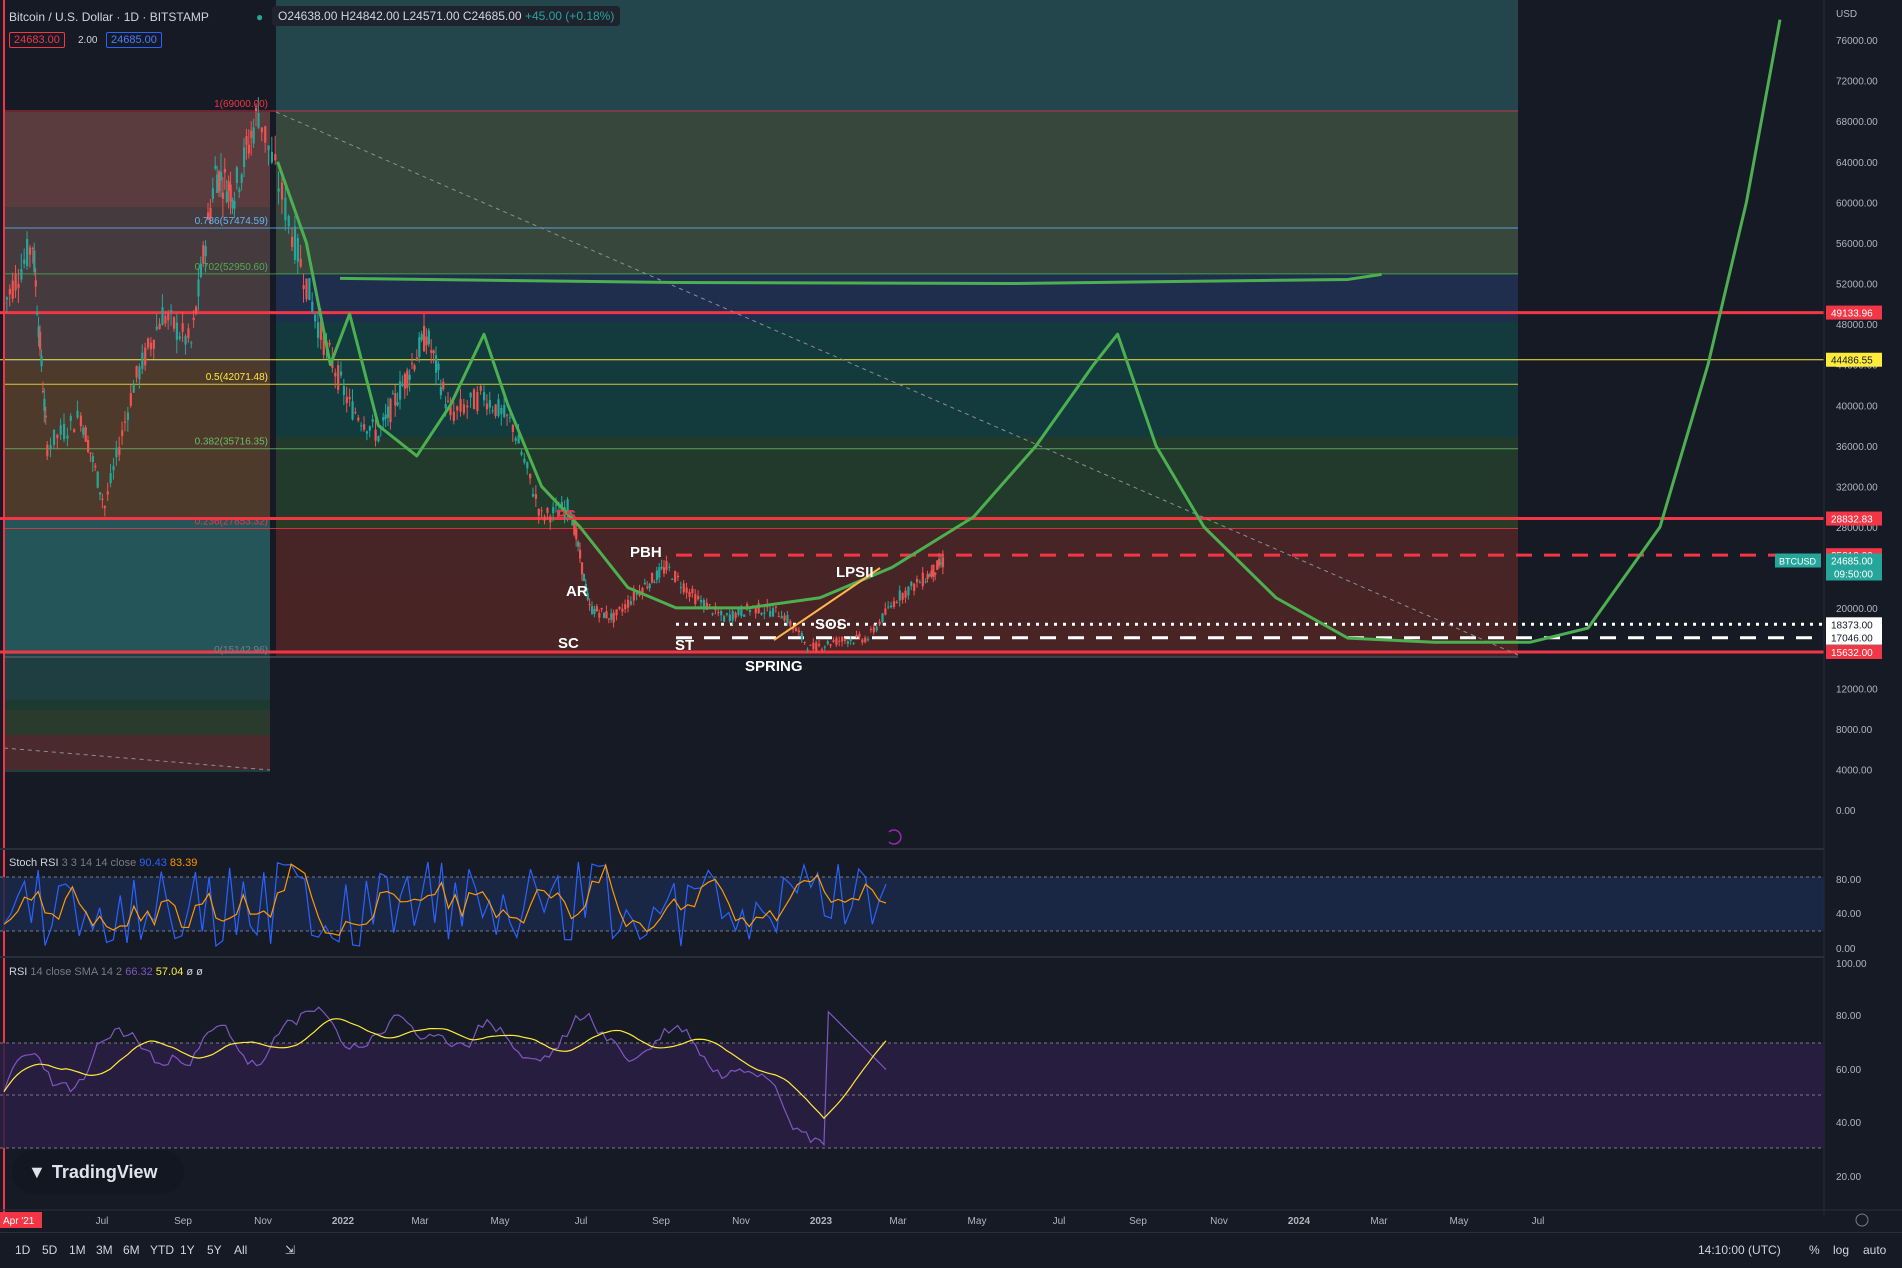  Describe the element at coordinates (131, 1250) in the screenshot. I see `timeframe-6m: 6M` at that location.